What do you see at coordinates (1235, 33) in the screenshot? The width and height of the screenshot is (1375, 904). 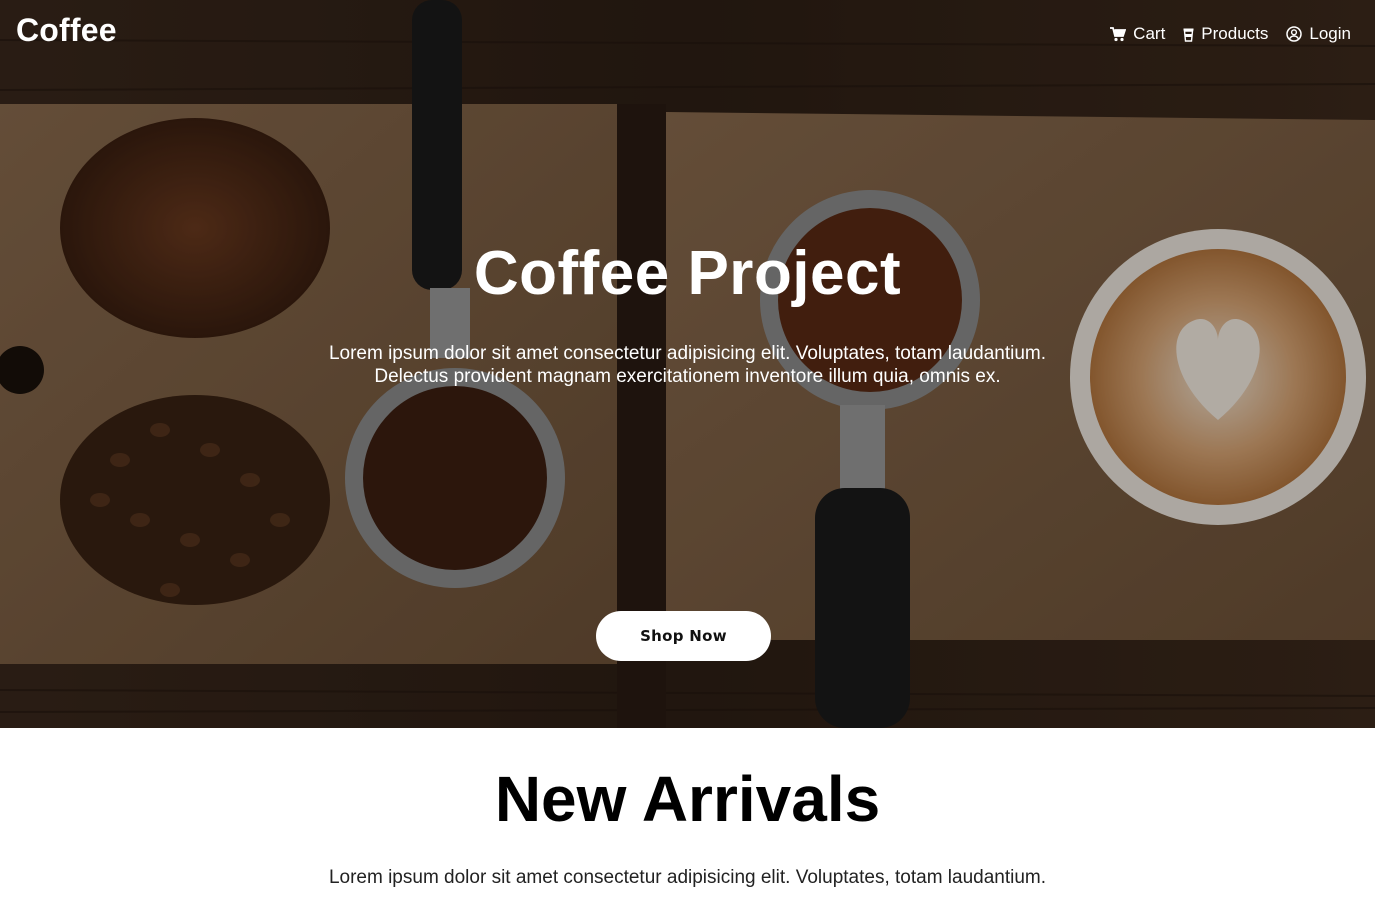 I see `nav-products-label: Products` at bounding box center [1235, 33].